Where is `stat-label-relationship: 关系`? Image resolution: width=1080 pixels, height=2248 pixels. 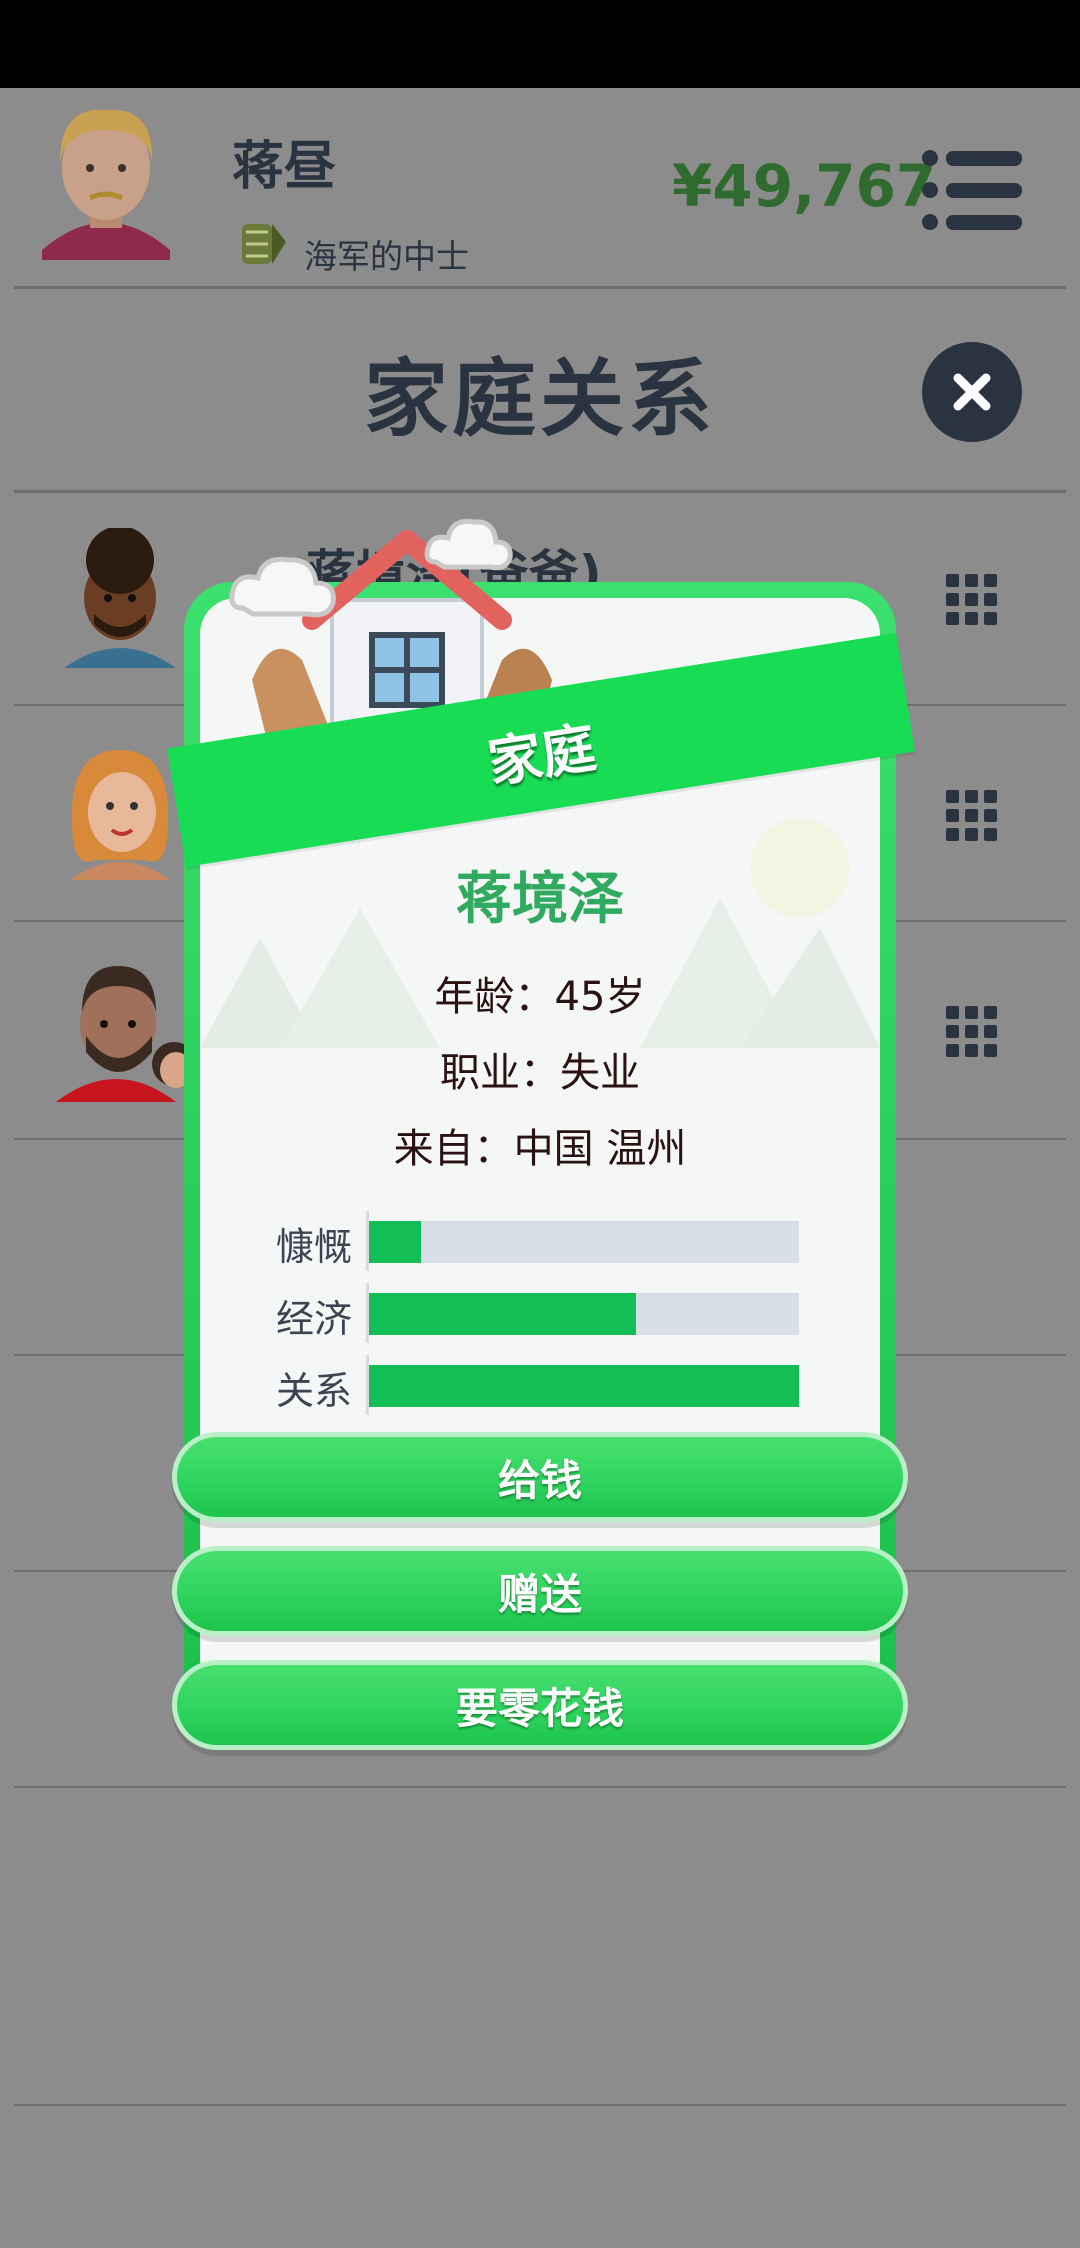 stat-label-relationship: 关系 is located at coordinates (313, 1391).